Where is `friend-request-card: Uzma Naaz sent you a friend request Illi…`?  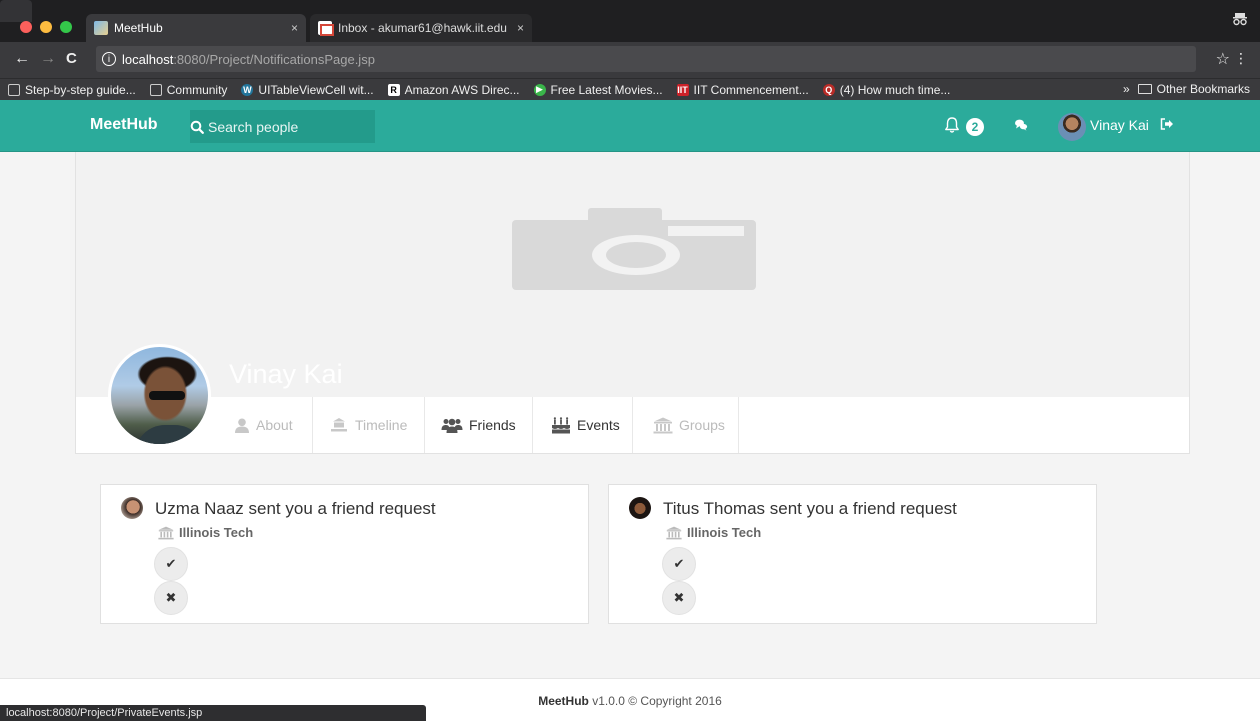
friend-request-card: Uzma Naaz sent you a friend request Illi… is located at coordinates (344, 554).